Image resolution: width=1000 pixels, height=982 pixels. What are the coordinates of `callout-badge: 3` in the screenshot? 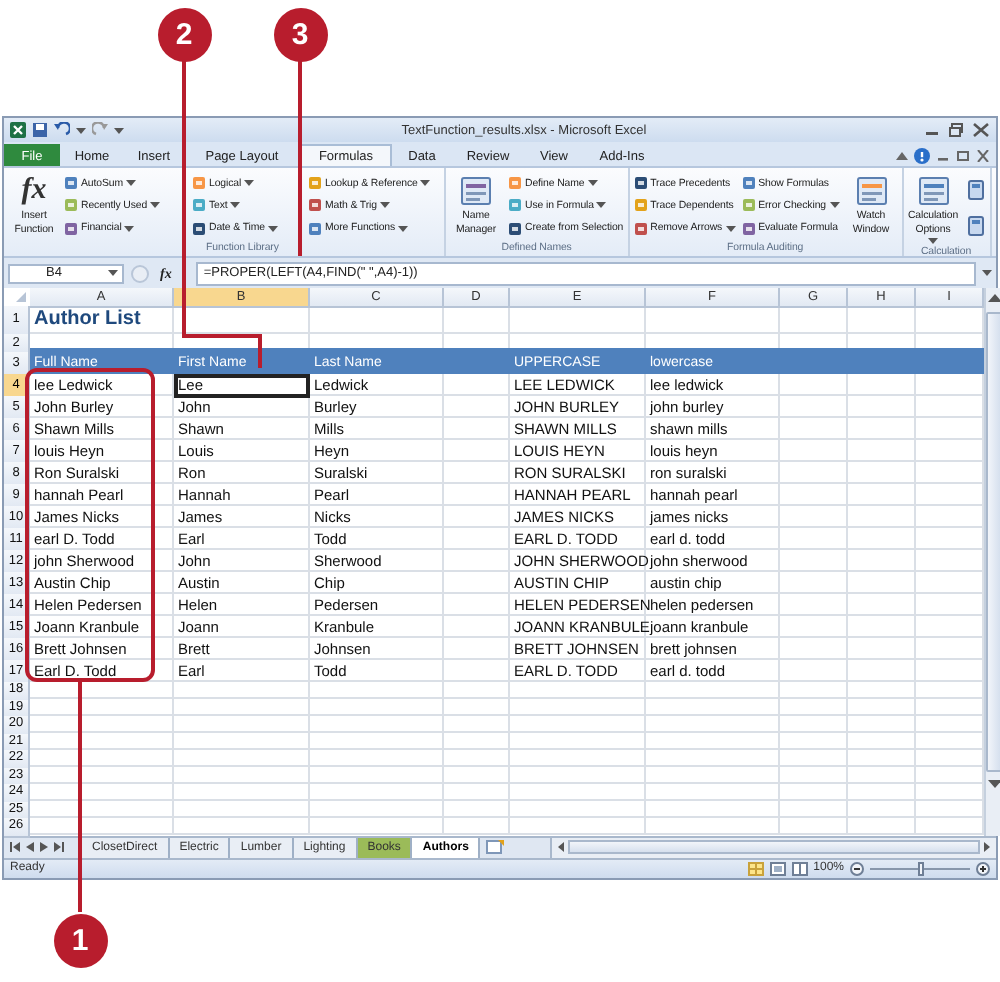 It's located at (300, 34).